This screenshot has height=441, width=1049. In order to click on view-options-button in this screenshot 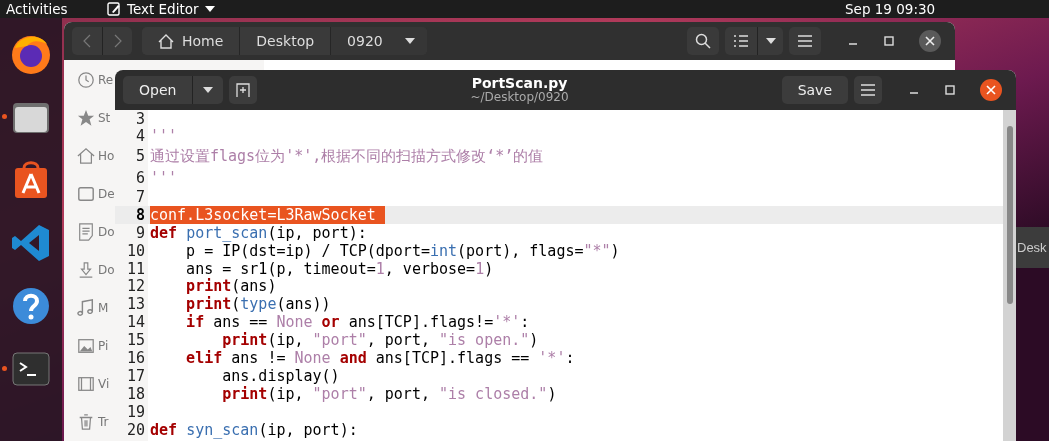, I will do `click(770, 41)`.